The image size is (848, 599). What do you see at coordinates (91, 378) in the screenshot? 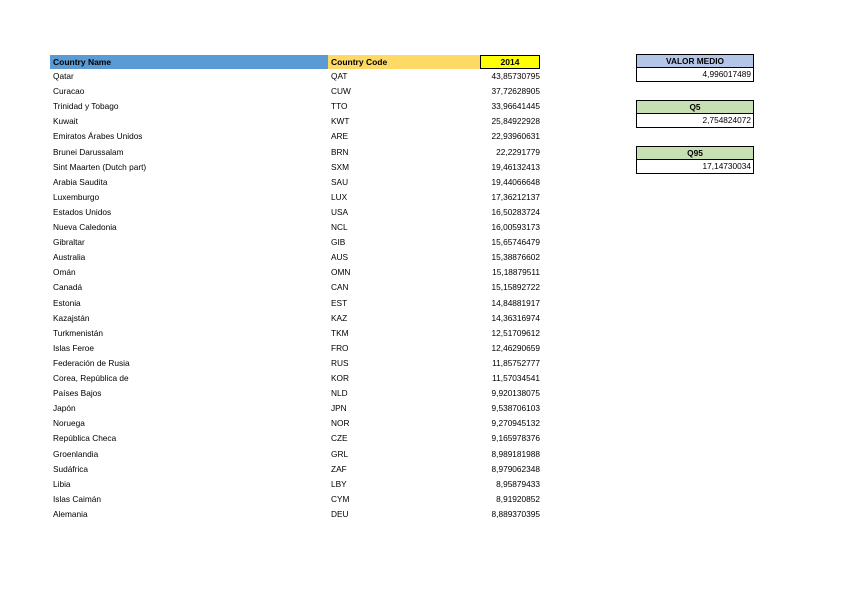
I see `country-name-cell: Corea, República de` at bounding box center [91, 378].